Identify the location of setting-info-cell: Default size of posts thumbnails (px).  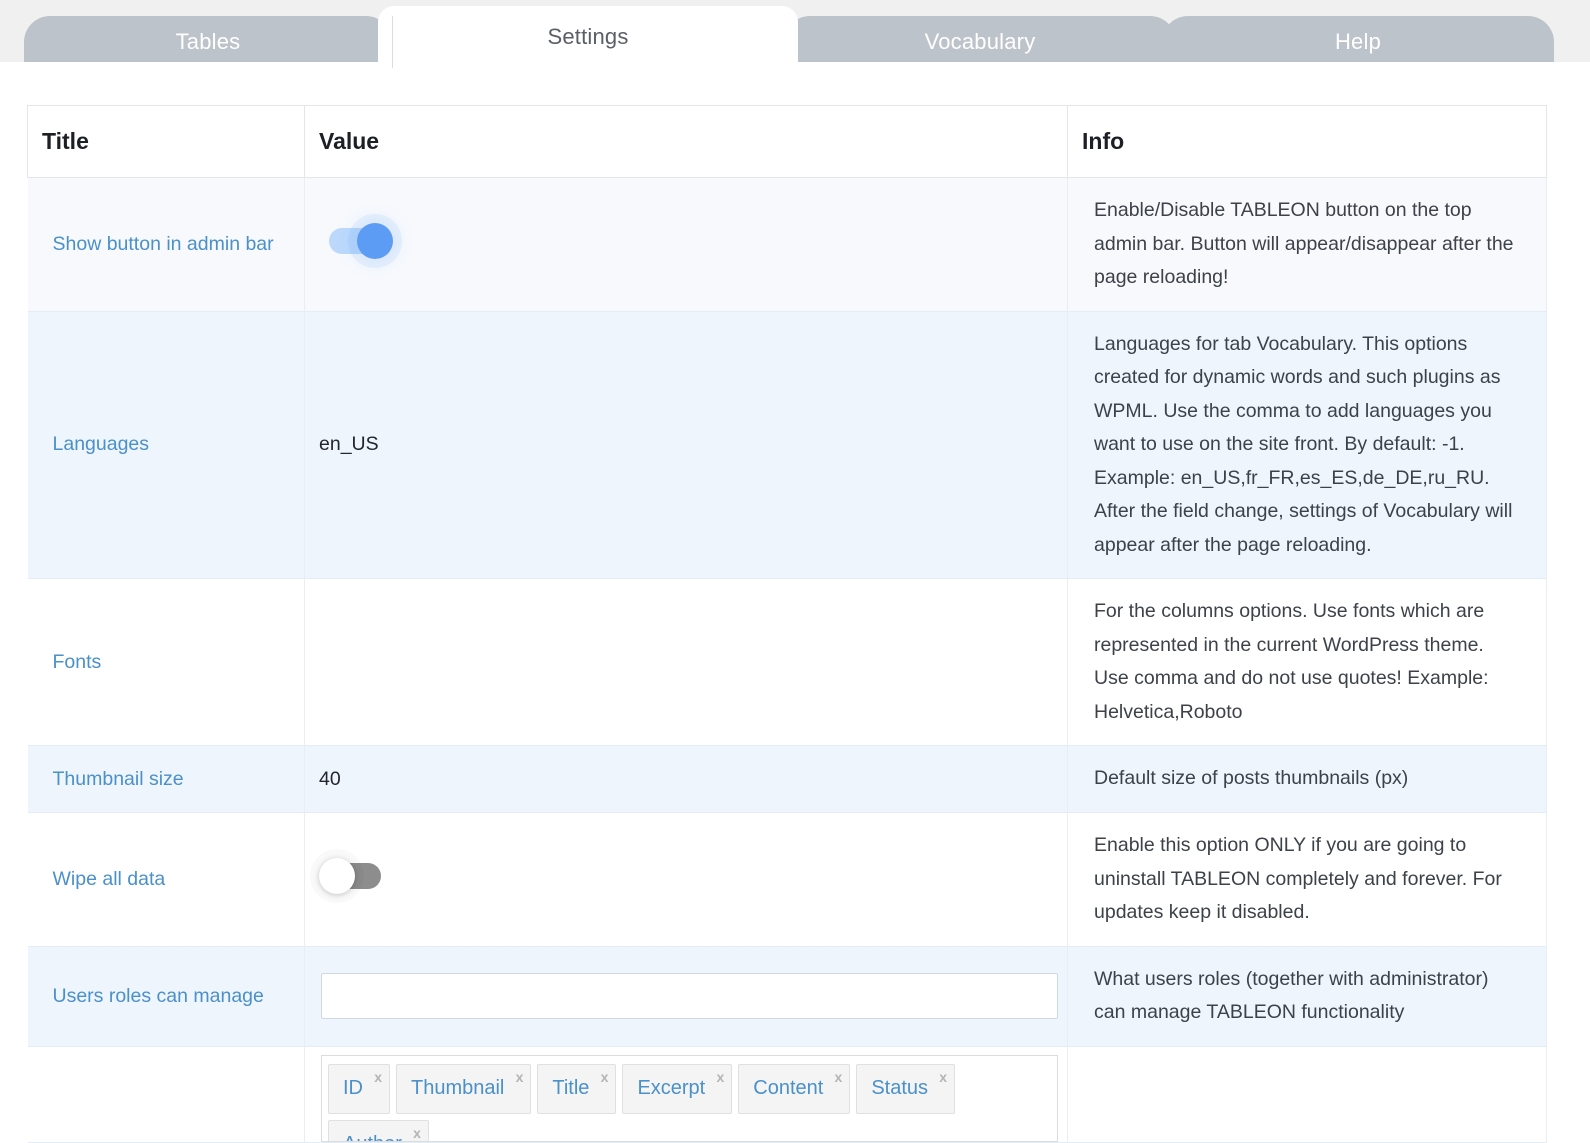
(1307, 779).